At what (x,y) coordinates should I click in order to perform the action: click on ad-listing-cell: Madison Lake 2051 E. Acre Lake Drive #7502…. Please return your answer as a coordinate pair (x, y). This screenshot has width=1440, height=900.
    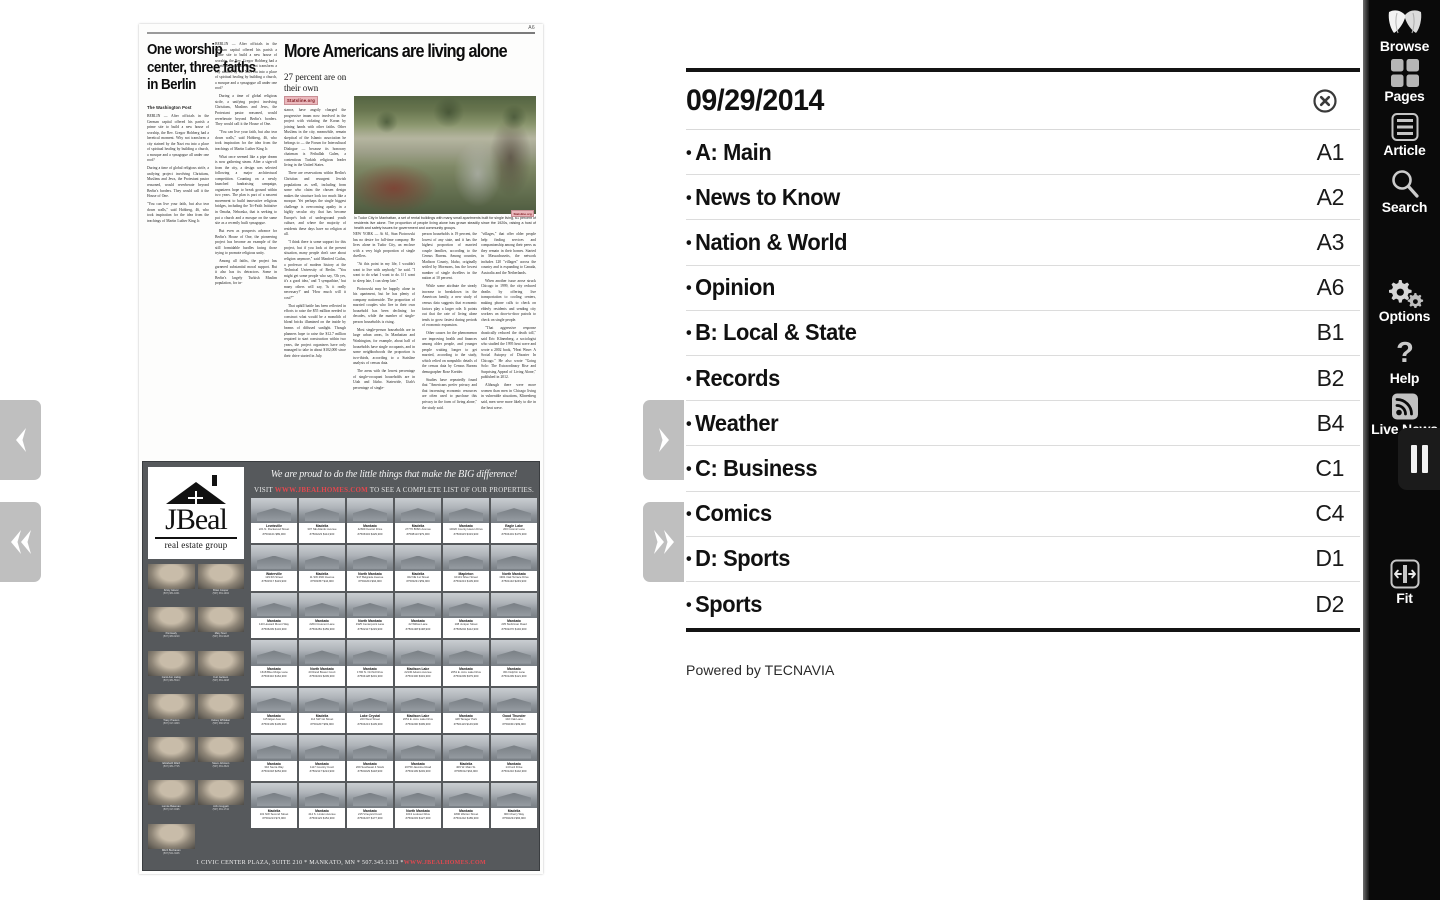
    Looking at the image, I should click on (418, 710).